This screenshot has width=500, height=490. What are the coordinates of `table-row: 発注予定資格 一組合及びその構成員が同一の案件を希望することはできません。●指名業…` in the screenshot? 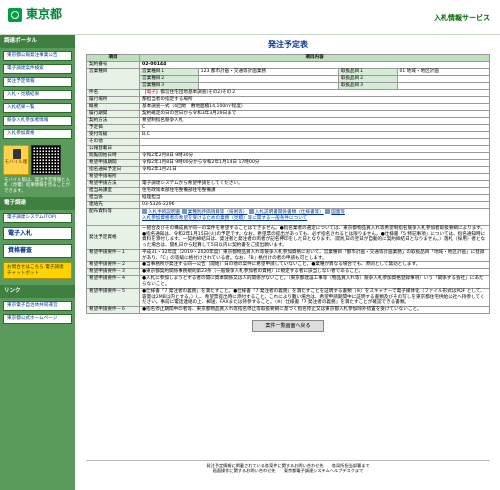 It's located at (288, 237).